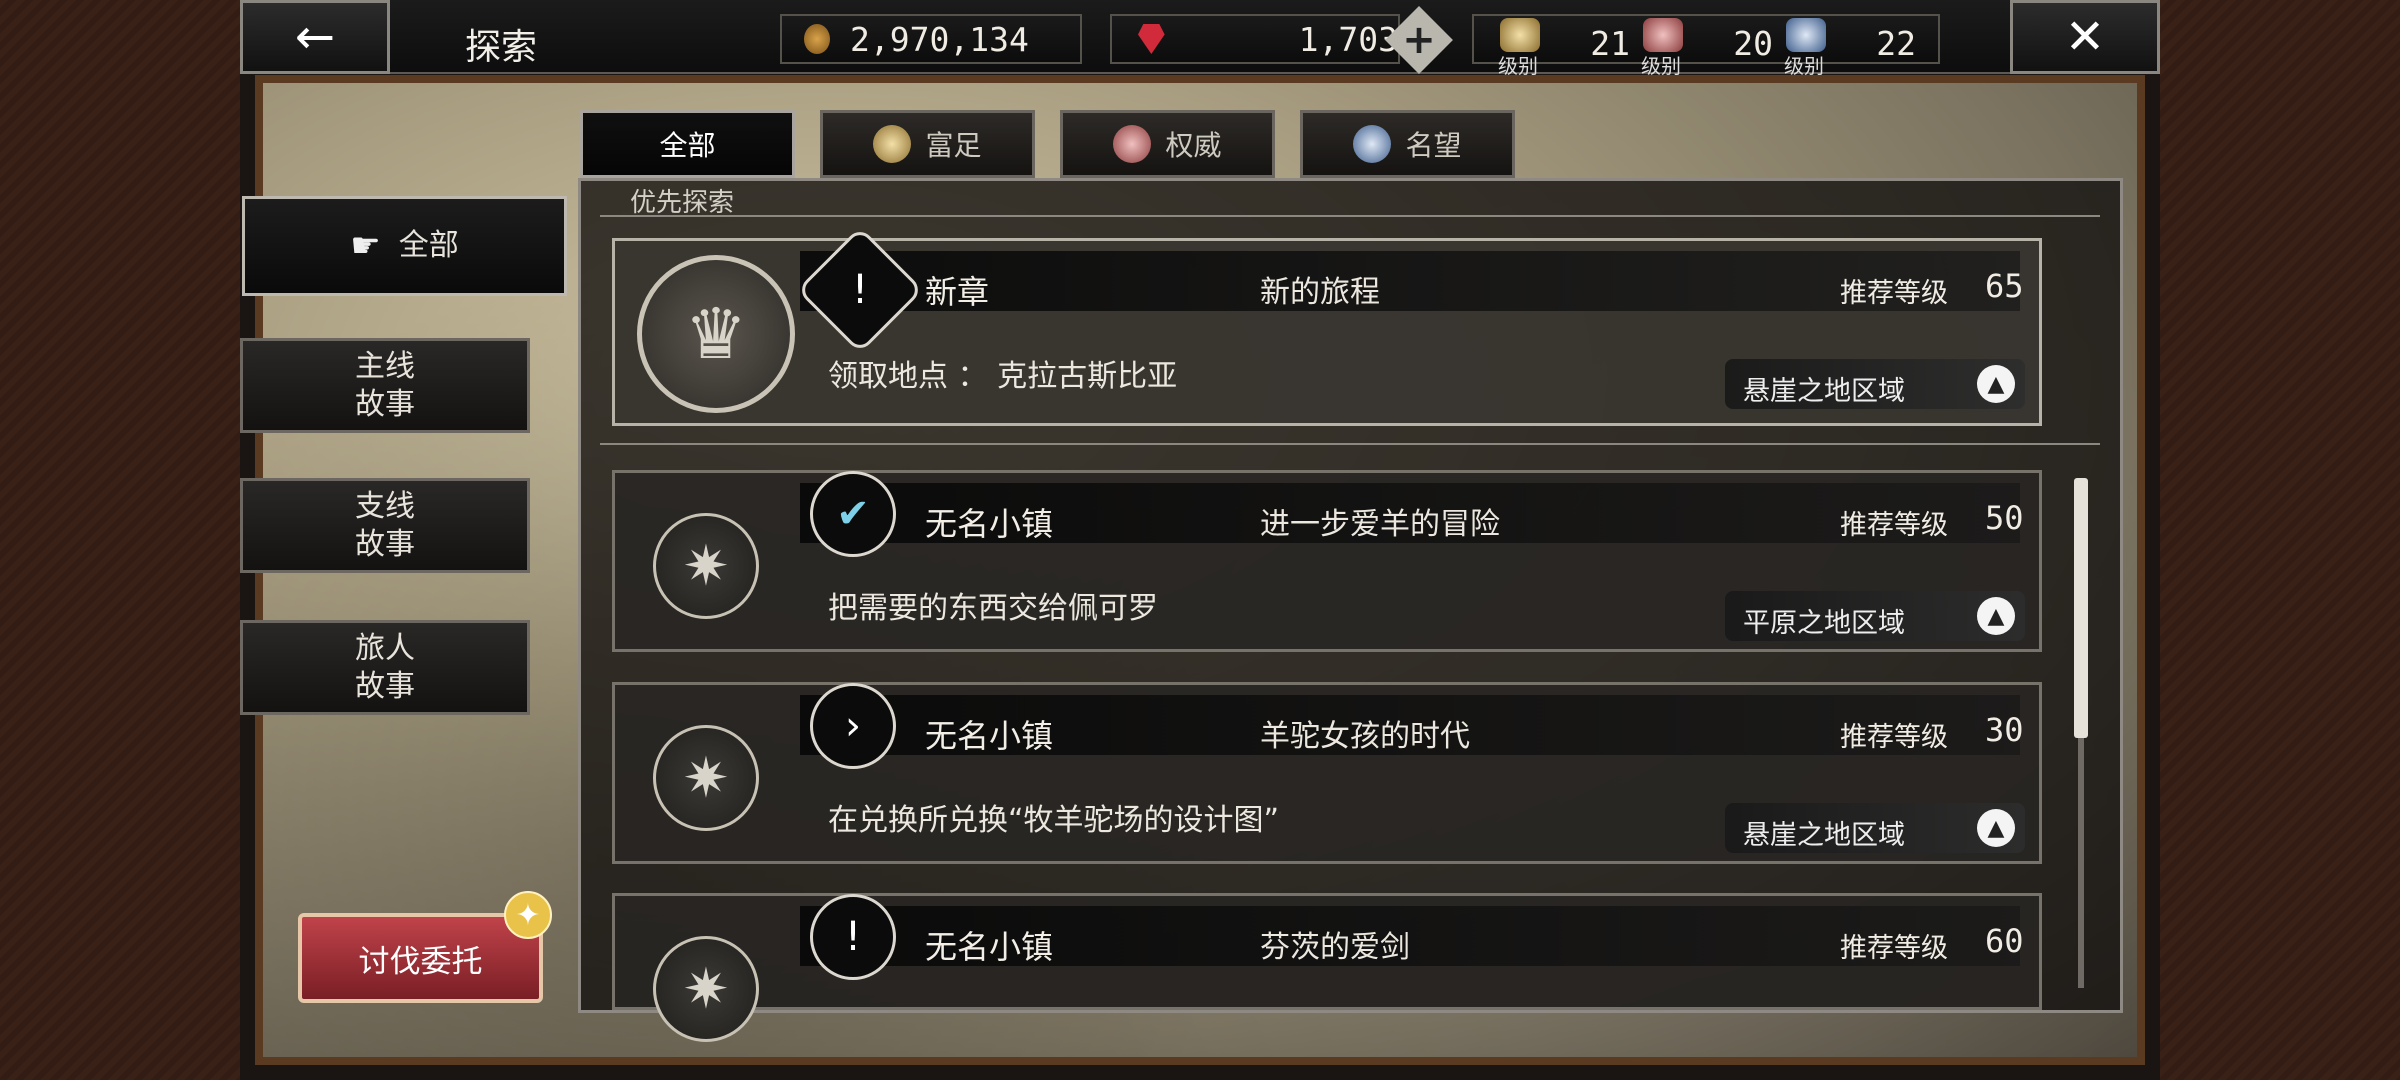 This screenshot has height=1080, width=2400. What do you see at coordinates (853, 726) in the screenshot?
I see `chevron-right-badge-icon: ›` at bounding box center [853, 726].